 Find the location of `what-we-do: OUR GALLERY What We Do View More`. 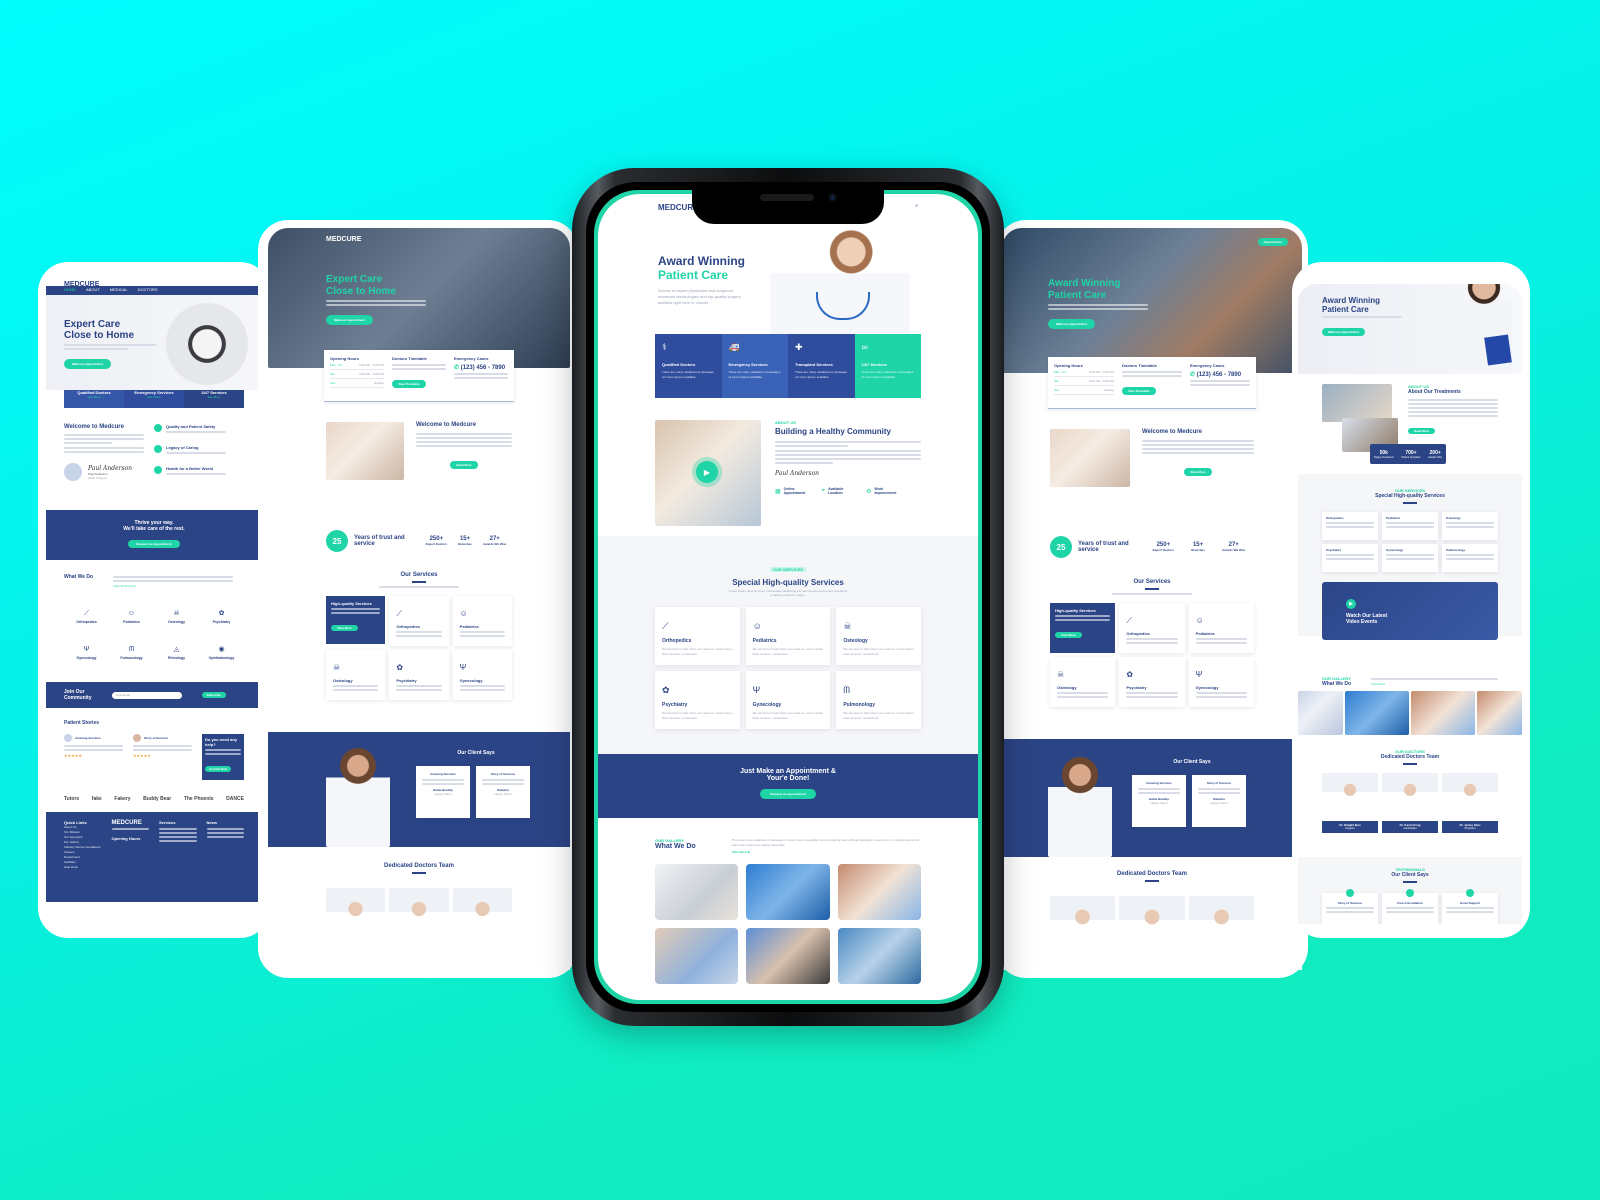

what-we-do: OUR GALLERY What We Do View More is located at coordinates (1410, 661).